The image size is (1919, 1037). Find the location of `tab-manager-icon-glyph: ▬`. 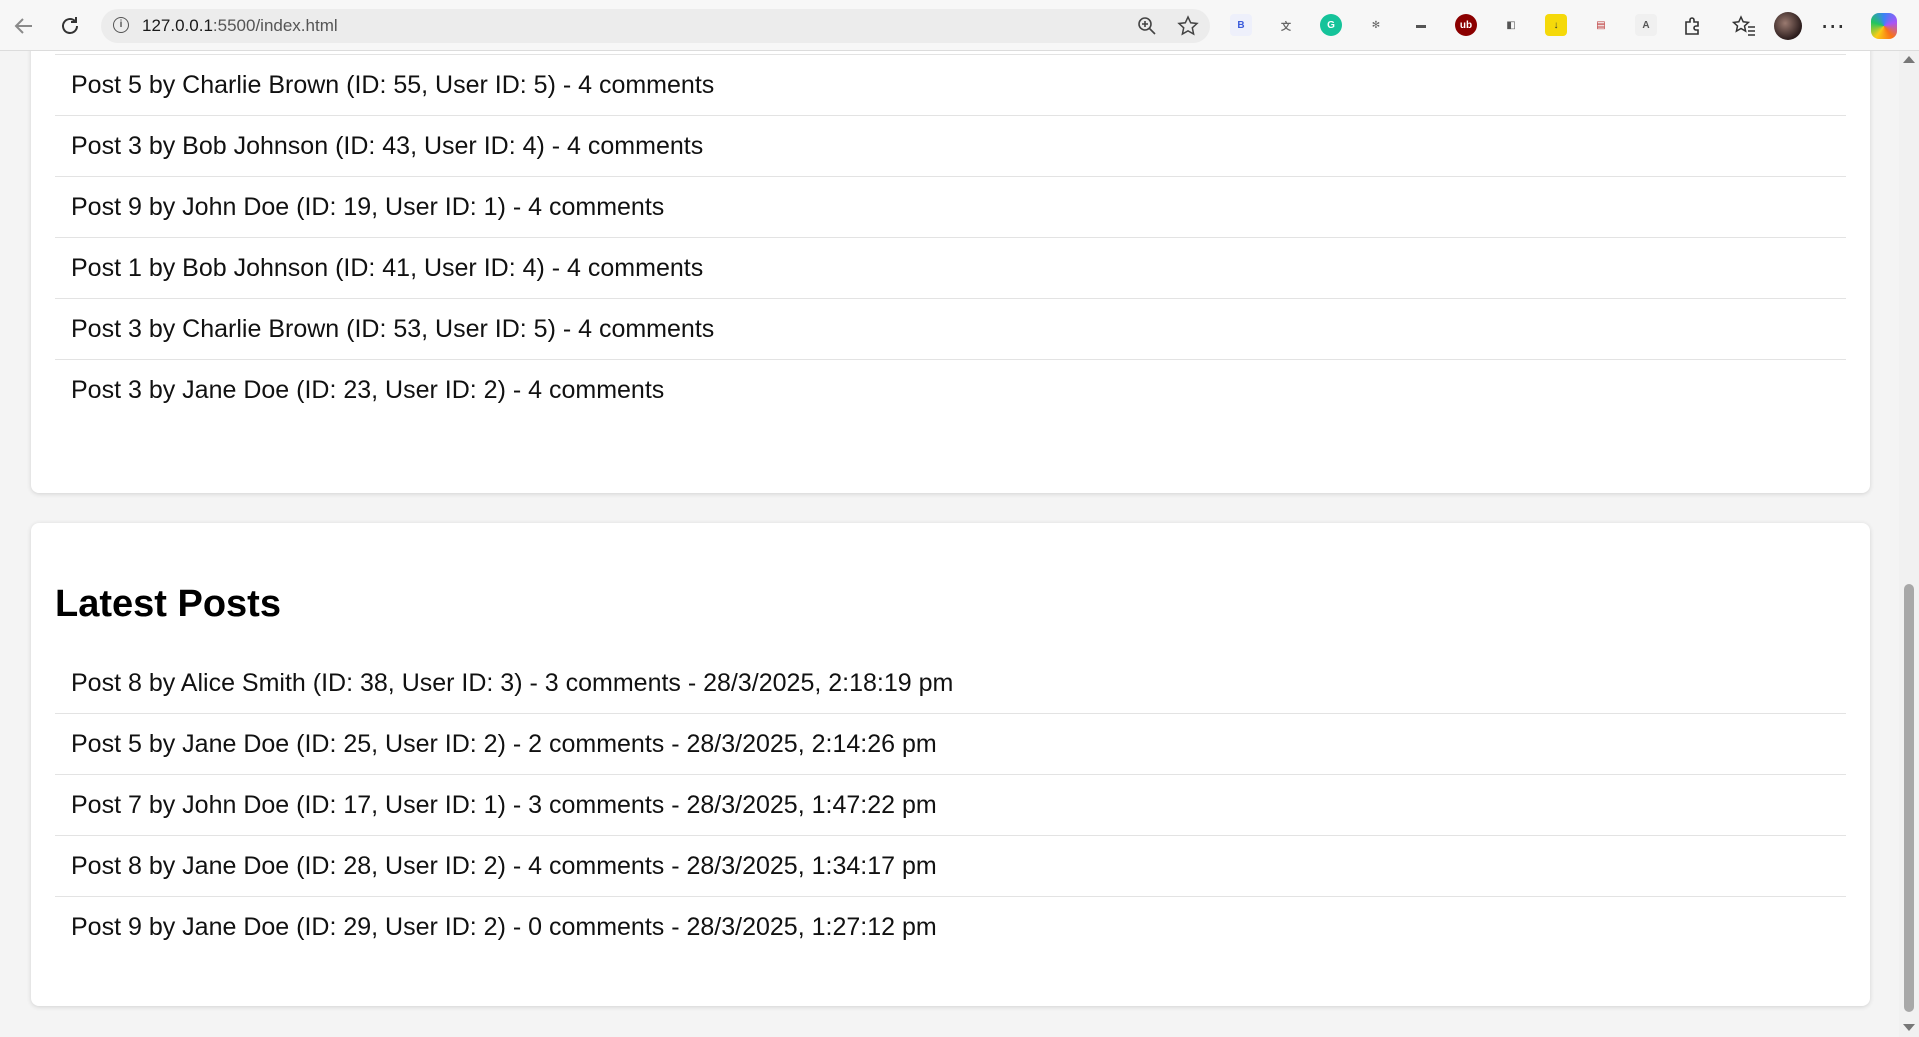

tab-manager-icon-glyph: ▬ is located at coordinates (1421, 25).